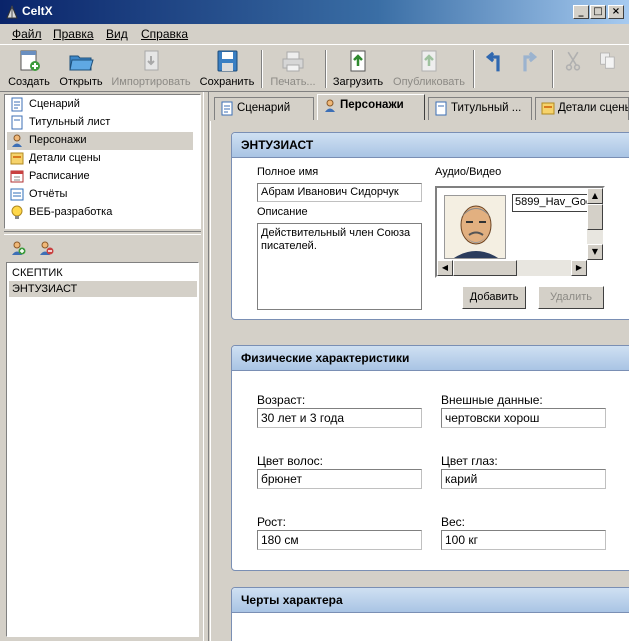 This screenshot has width=629, height=641. I want to click on left-panel-splitter, so click(102, 233).